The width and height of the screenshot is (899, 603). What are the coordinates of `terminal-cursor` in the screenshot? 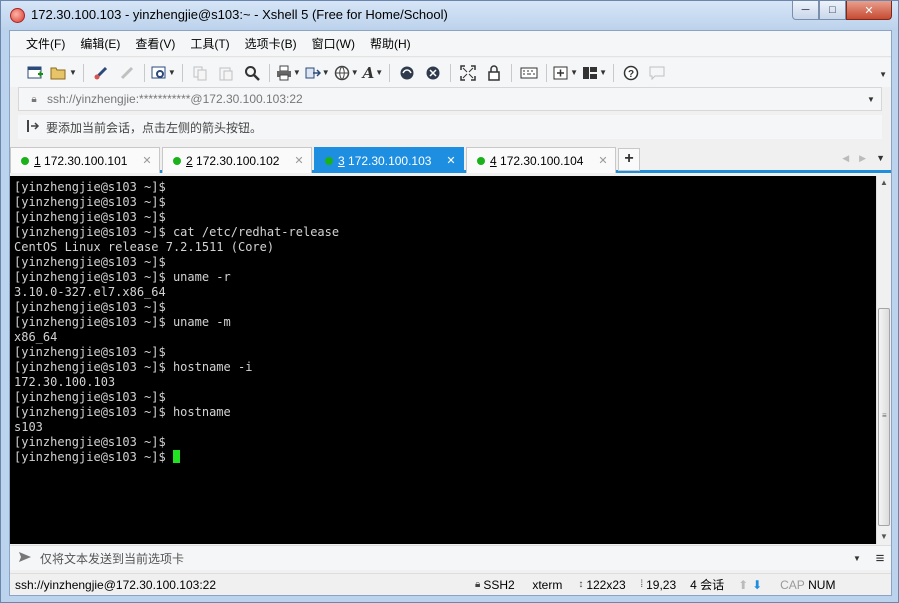 It's located at (176, 456).